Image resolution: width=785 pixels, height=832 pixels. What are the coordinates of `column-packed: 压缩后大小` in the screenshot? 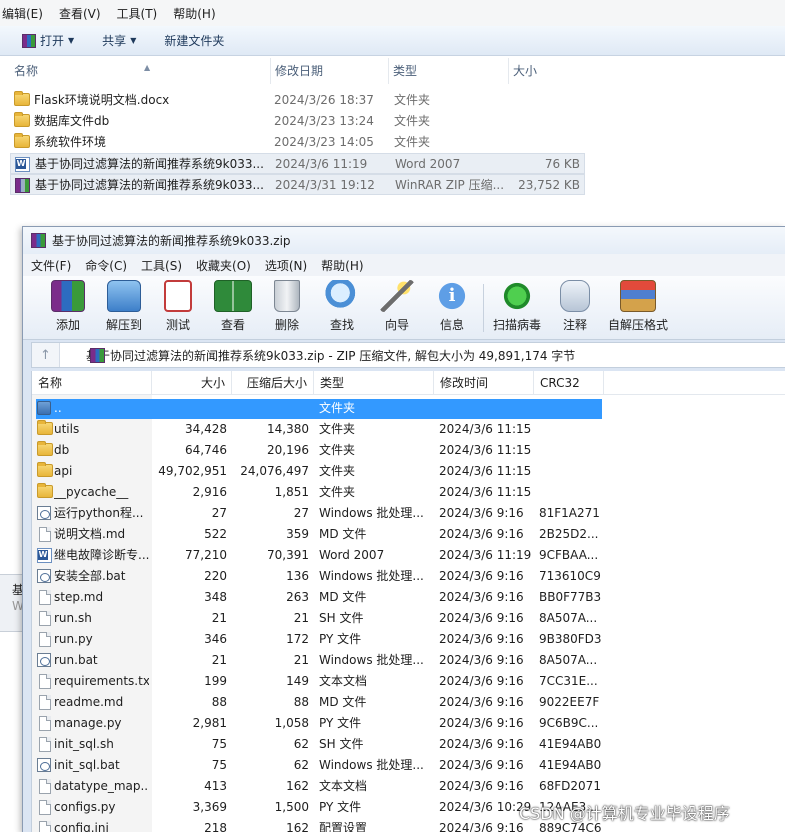 It's located at (273, 383).